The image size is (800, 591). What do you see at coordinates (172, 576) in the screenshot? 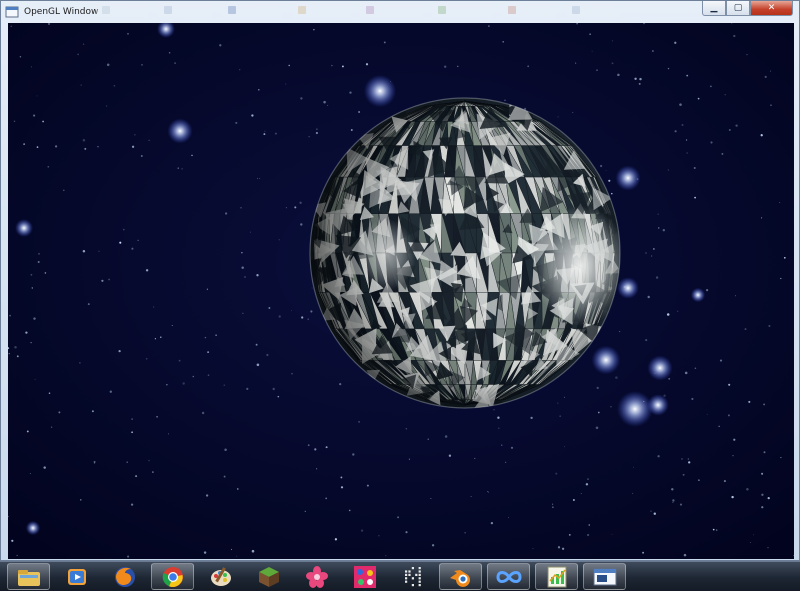
I see `taskbar-item-chrome` at bounding box center [172, 576].